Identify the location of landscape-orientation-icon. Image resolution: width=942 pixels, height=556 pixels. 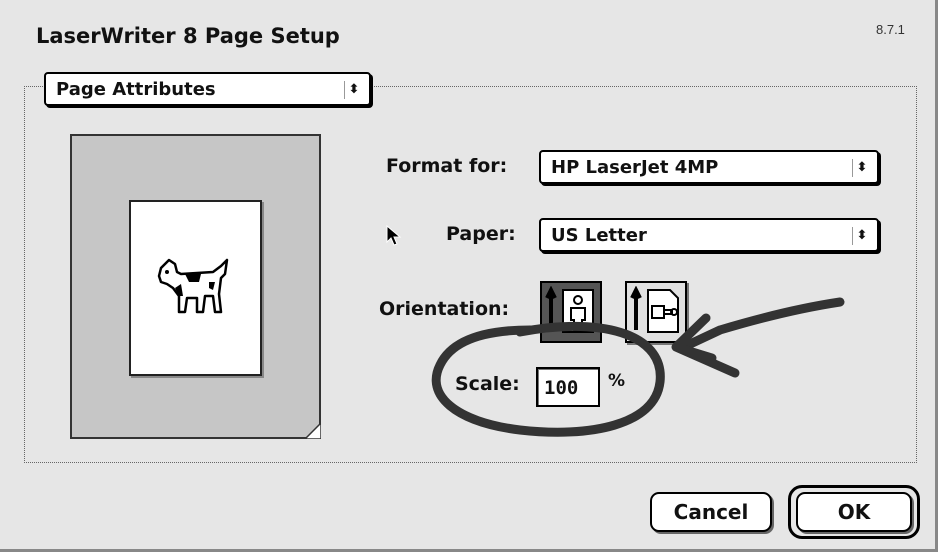
(654, 309).